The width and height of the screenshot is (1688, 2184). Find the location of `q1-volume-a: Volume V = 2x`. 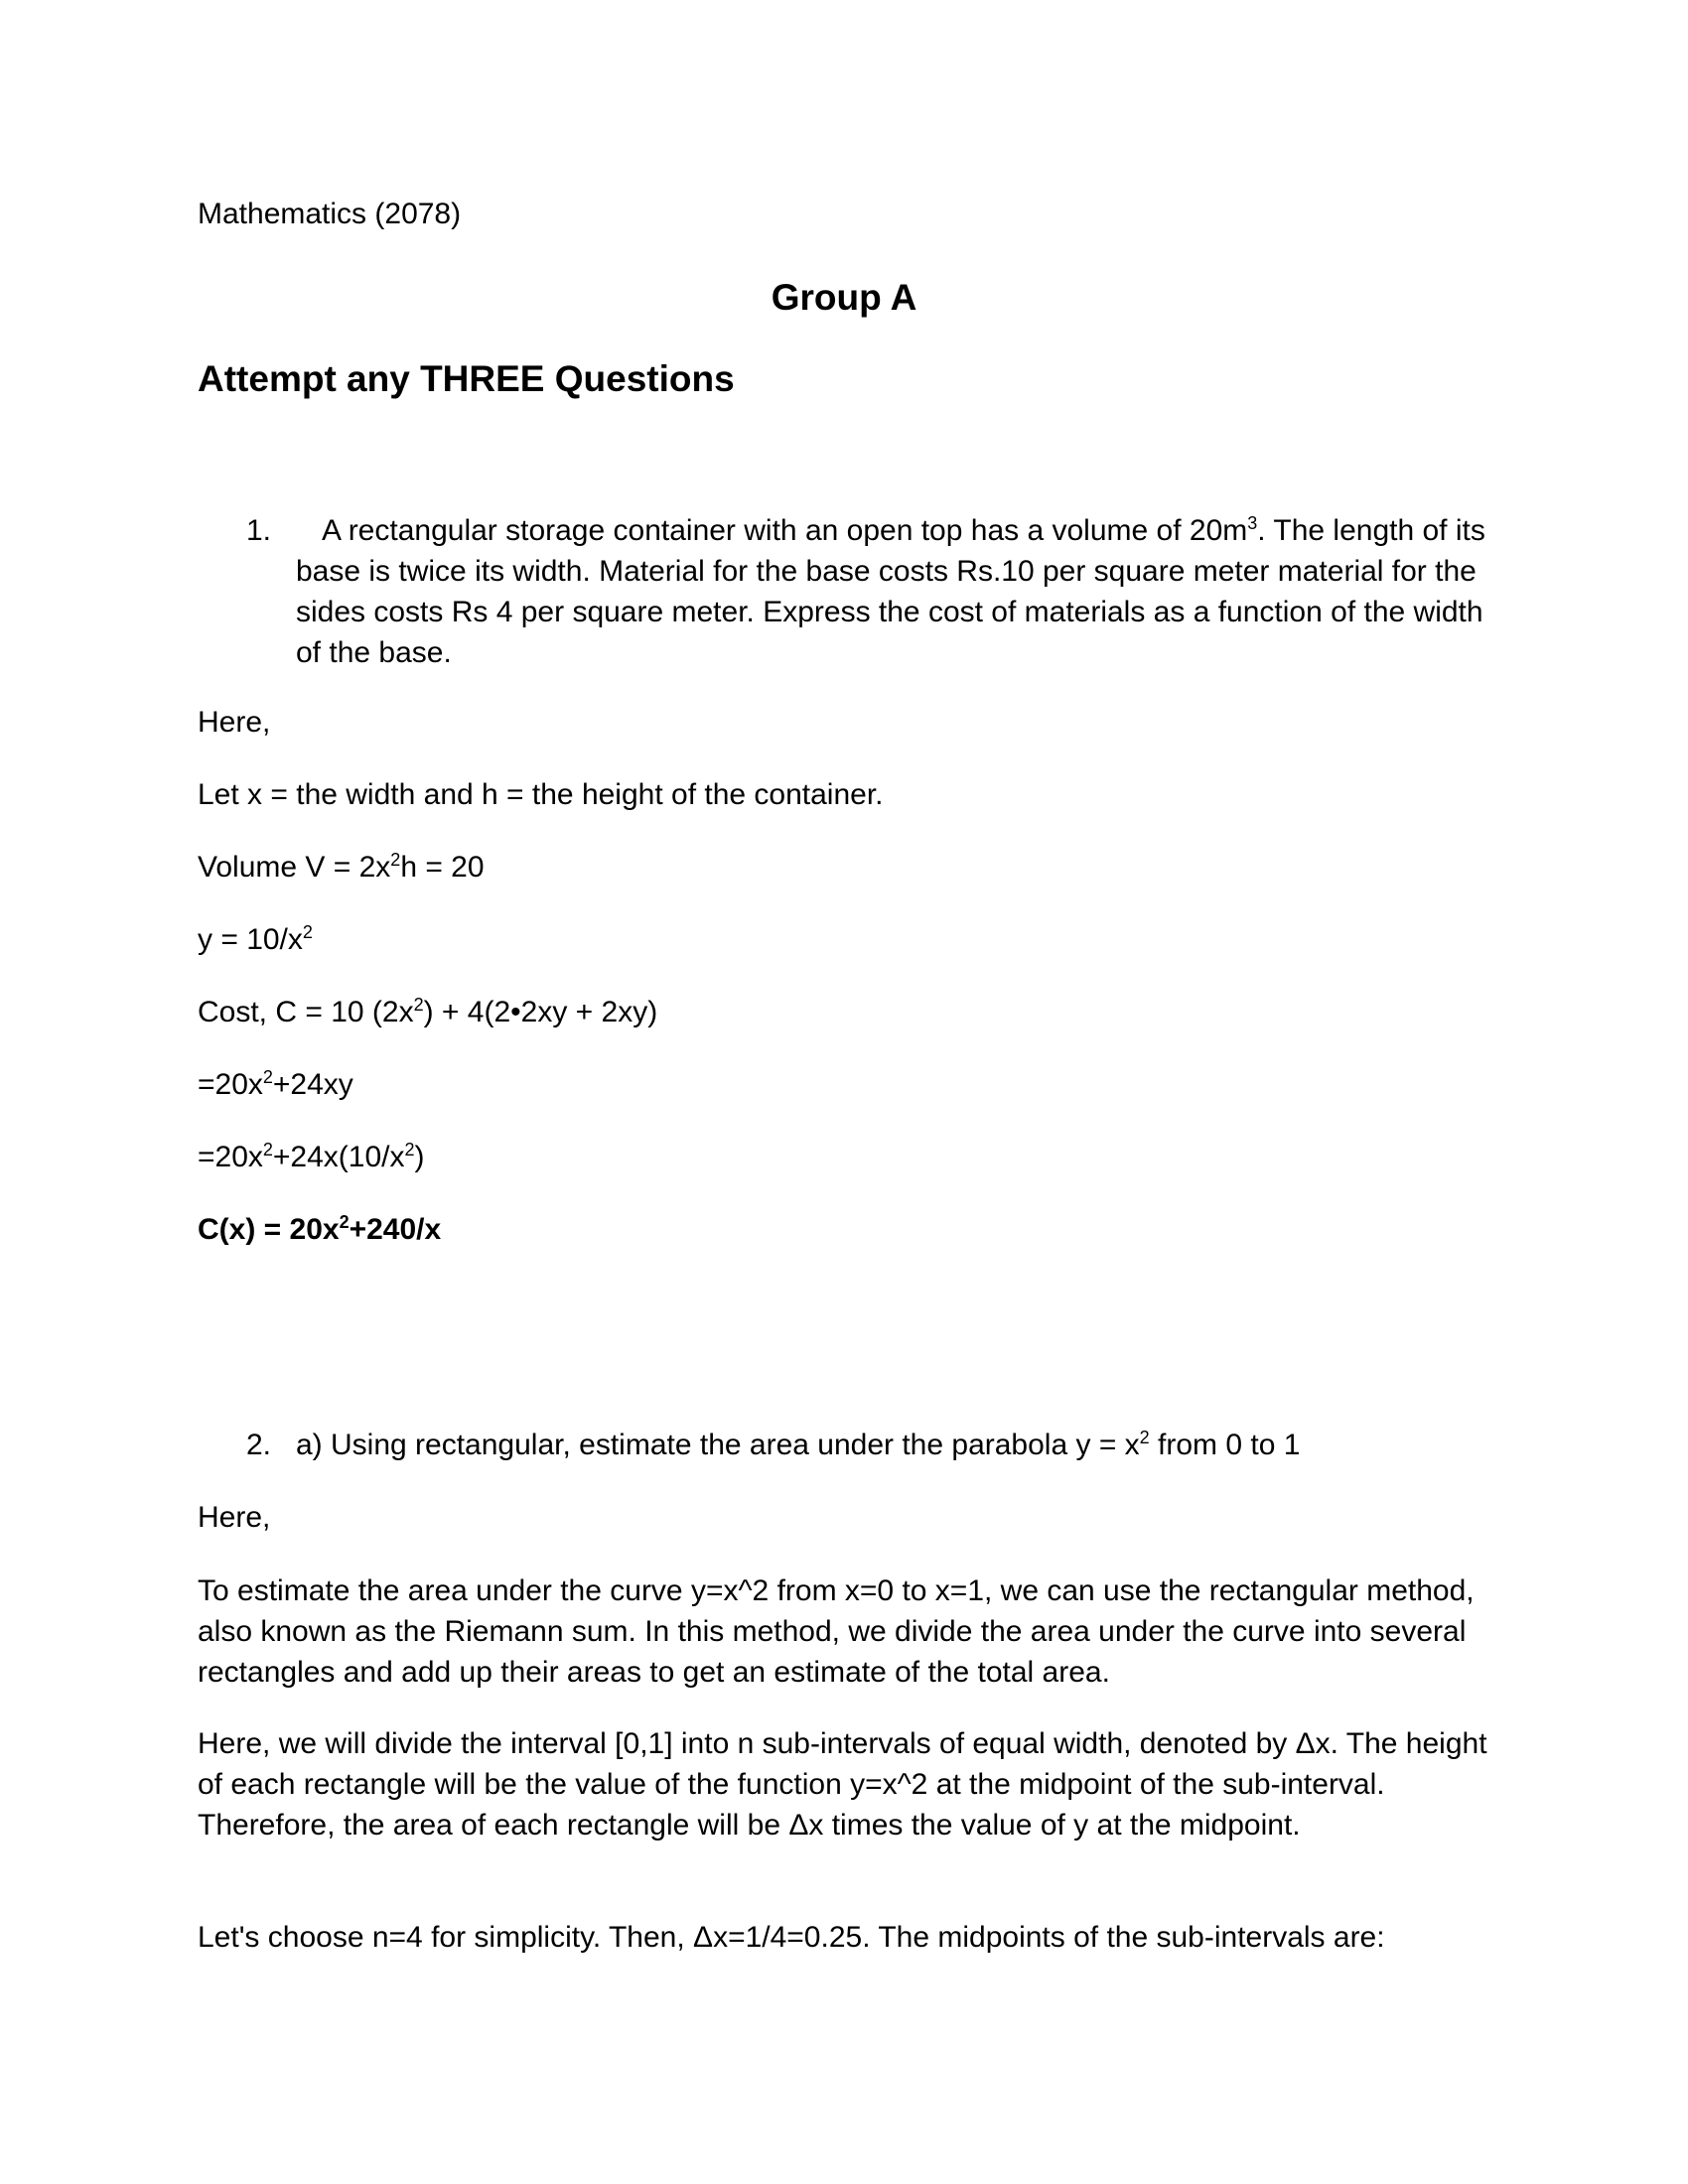

q1-volume-a: Volume V = 2x is located at coordinates (294, 867).